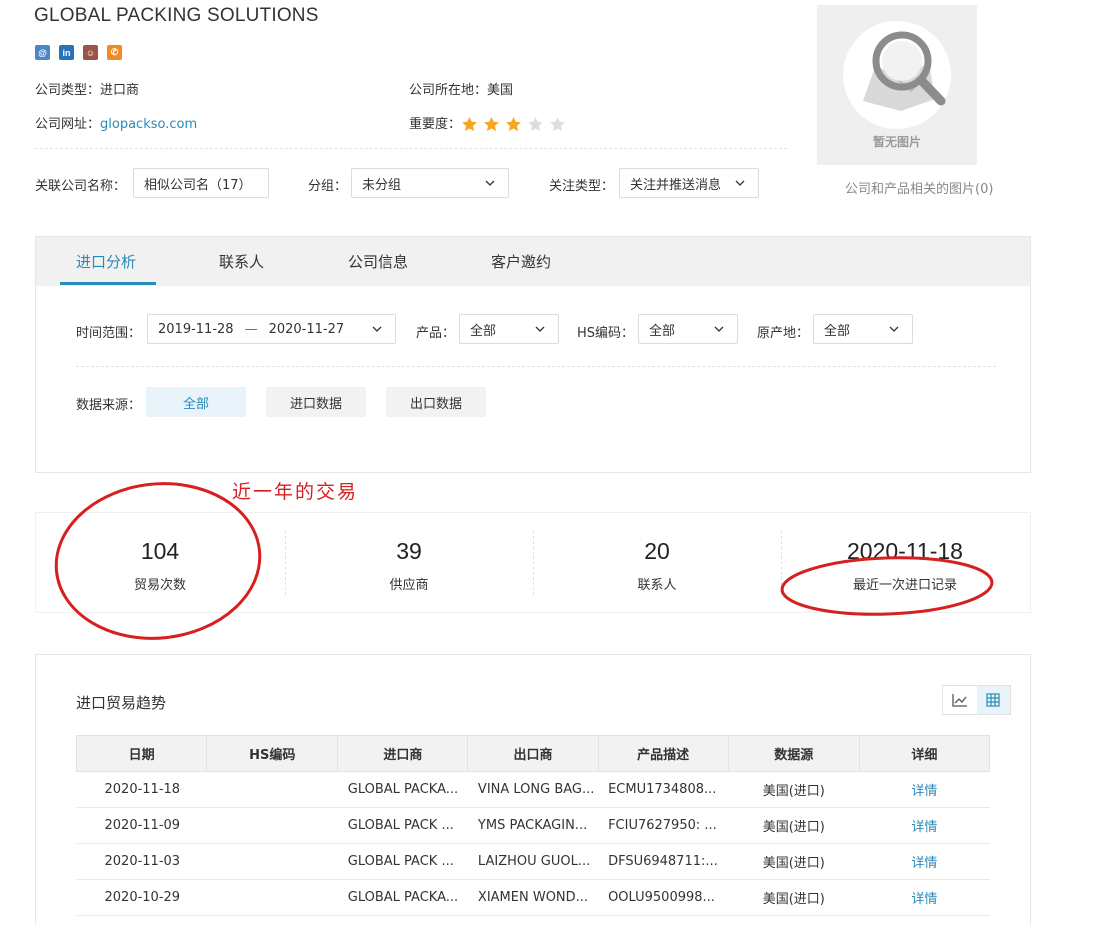 This screenshot has width=1105, height=925. Describe the element at coordinates (306, 329) in the screenshot. I see `date-to: 2020-11-27` at that location.